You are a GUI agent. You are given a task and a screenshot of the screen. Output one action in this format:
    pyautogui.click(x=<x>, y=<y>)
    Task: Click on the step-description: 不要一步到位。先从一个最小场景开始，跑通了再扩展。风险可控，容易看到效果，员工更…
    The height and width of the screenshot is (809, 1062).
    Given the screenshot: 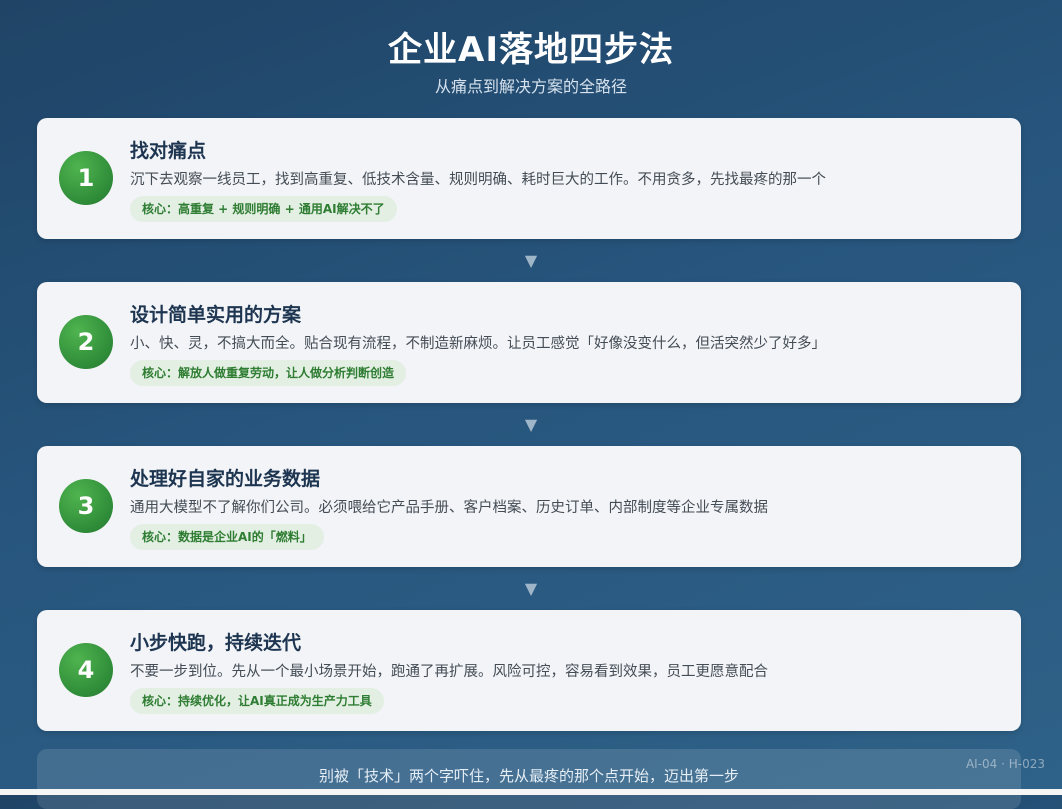 What is the action you would take?
    pyautogui.click(x=449, y=672)
    